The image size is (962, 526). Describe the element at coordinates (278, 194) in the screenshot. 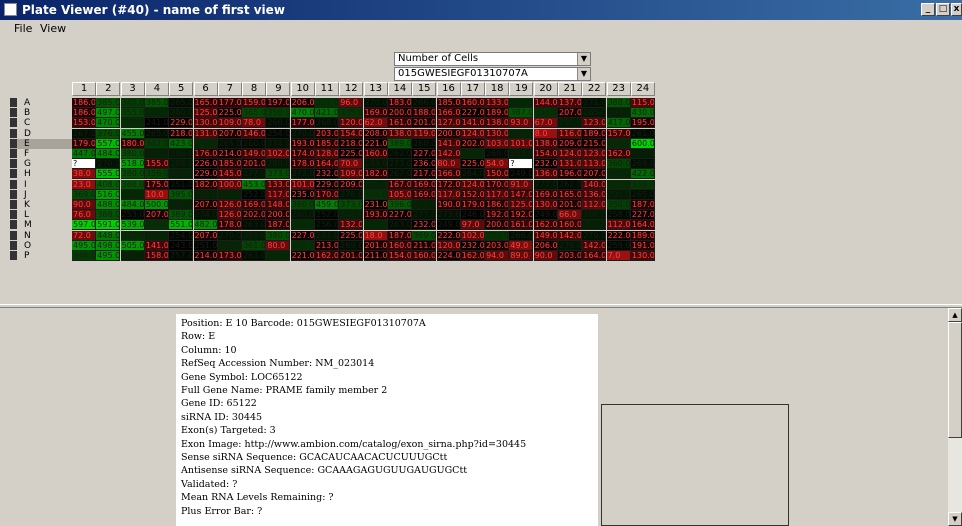

I see `well-cell: 117.0` at that location.